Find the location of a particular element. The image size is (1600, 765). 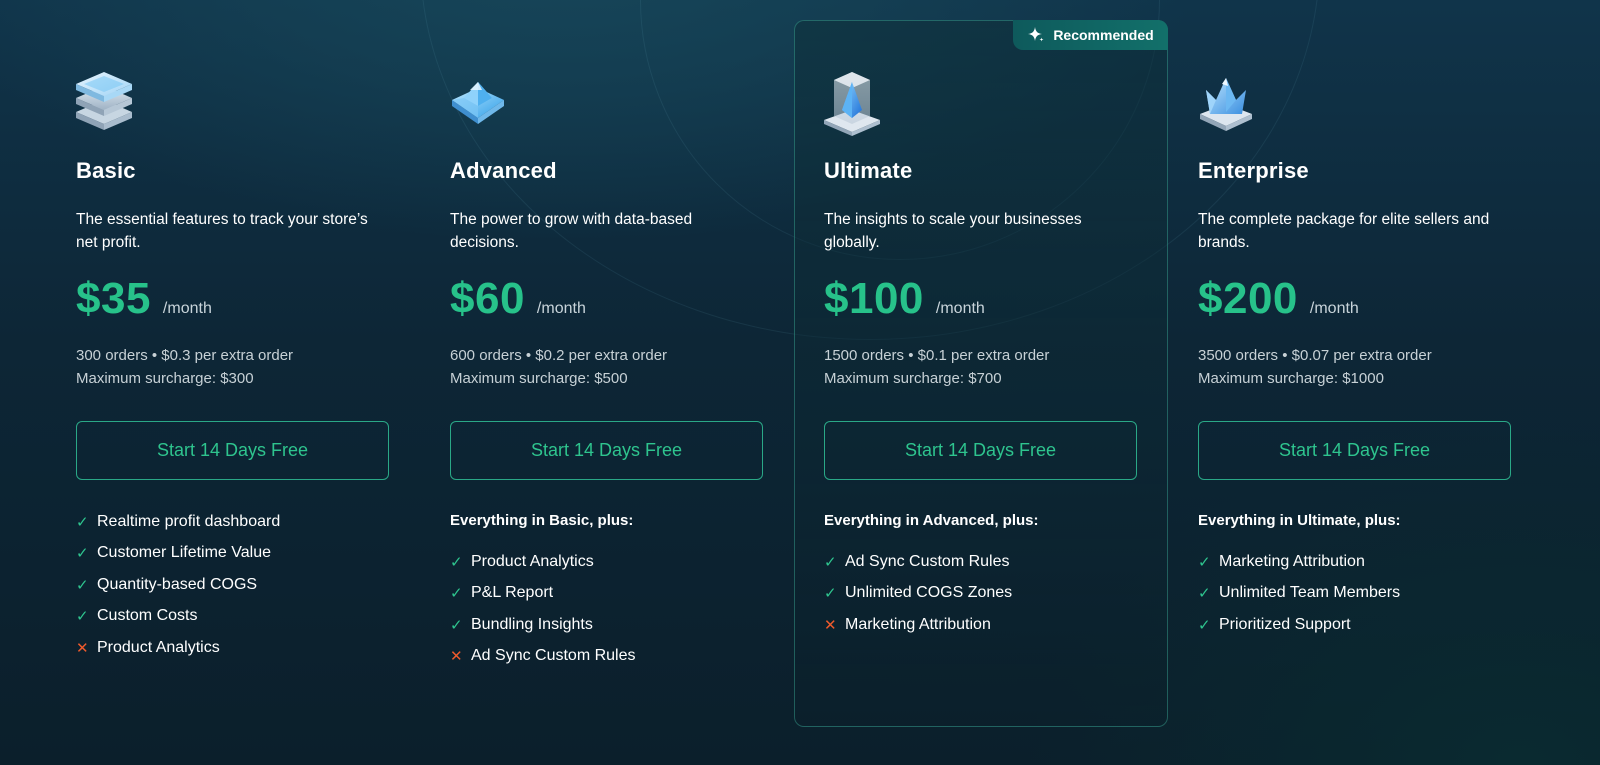

feature-item: ✓ Marketing Attribution is located at coordinates (1299, 562).